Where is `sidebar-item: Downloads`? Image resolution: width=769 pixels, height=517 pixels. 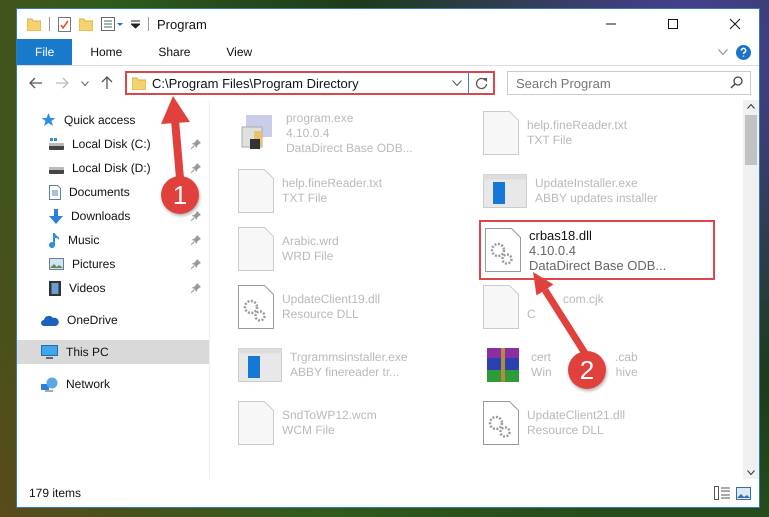
sidebar-item: Downloads is located at coordinates (100, 216).